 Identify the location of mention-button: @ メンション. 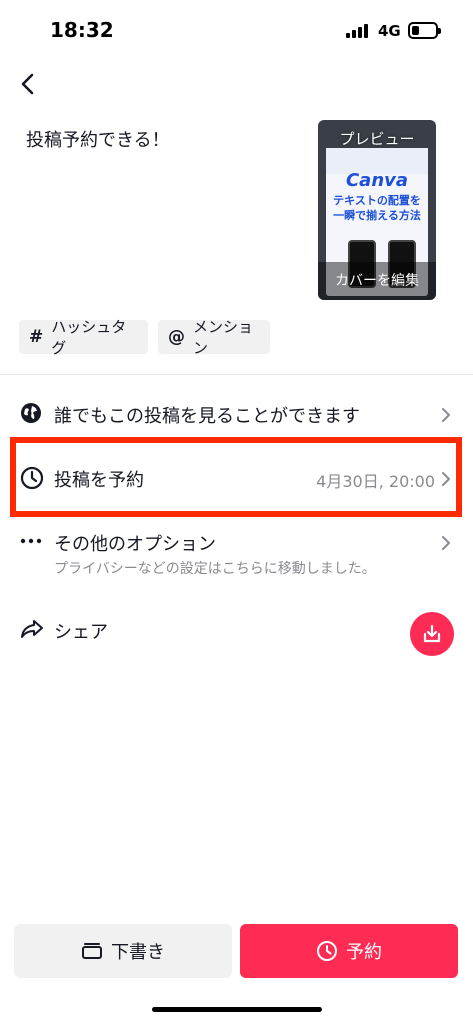
(214, 337).